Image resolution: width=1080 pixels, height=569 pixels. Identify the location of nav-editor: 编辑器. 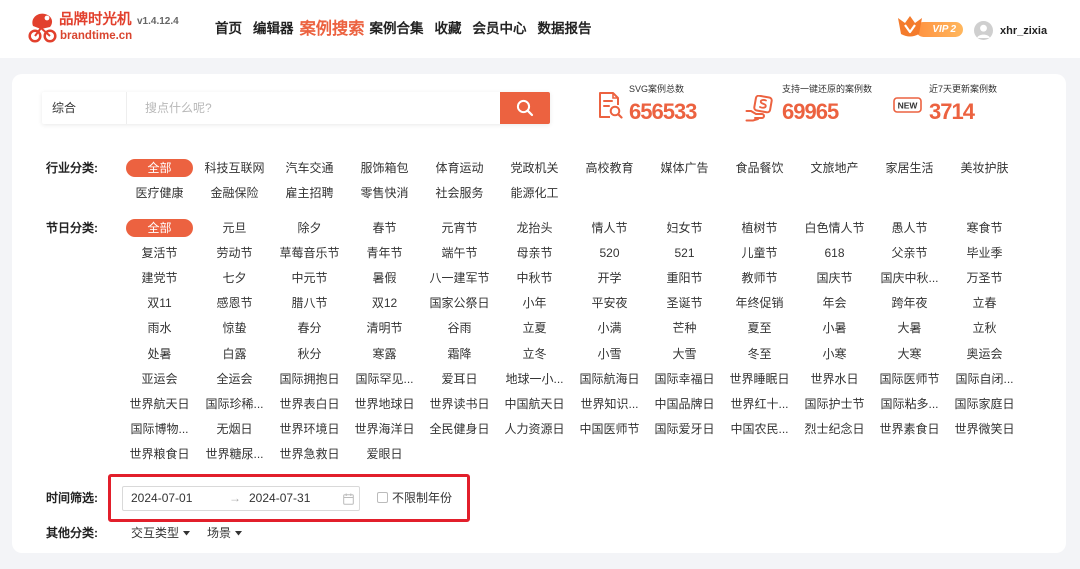
(273, 29).